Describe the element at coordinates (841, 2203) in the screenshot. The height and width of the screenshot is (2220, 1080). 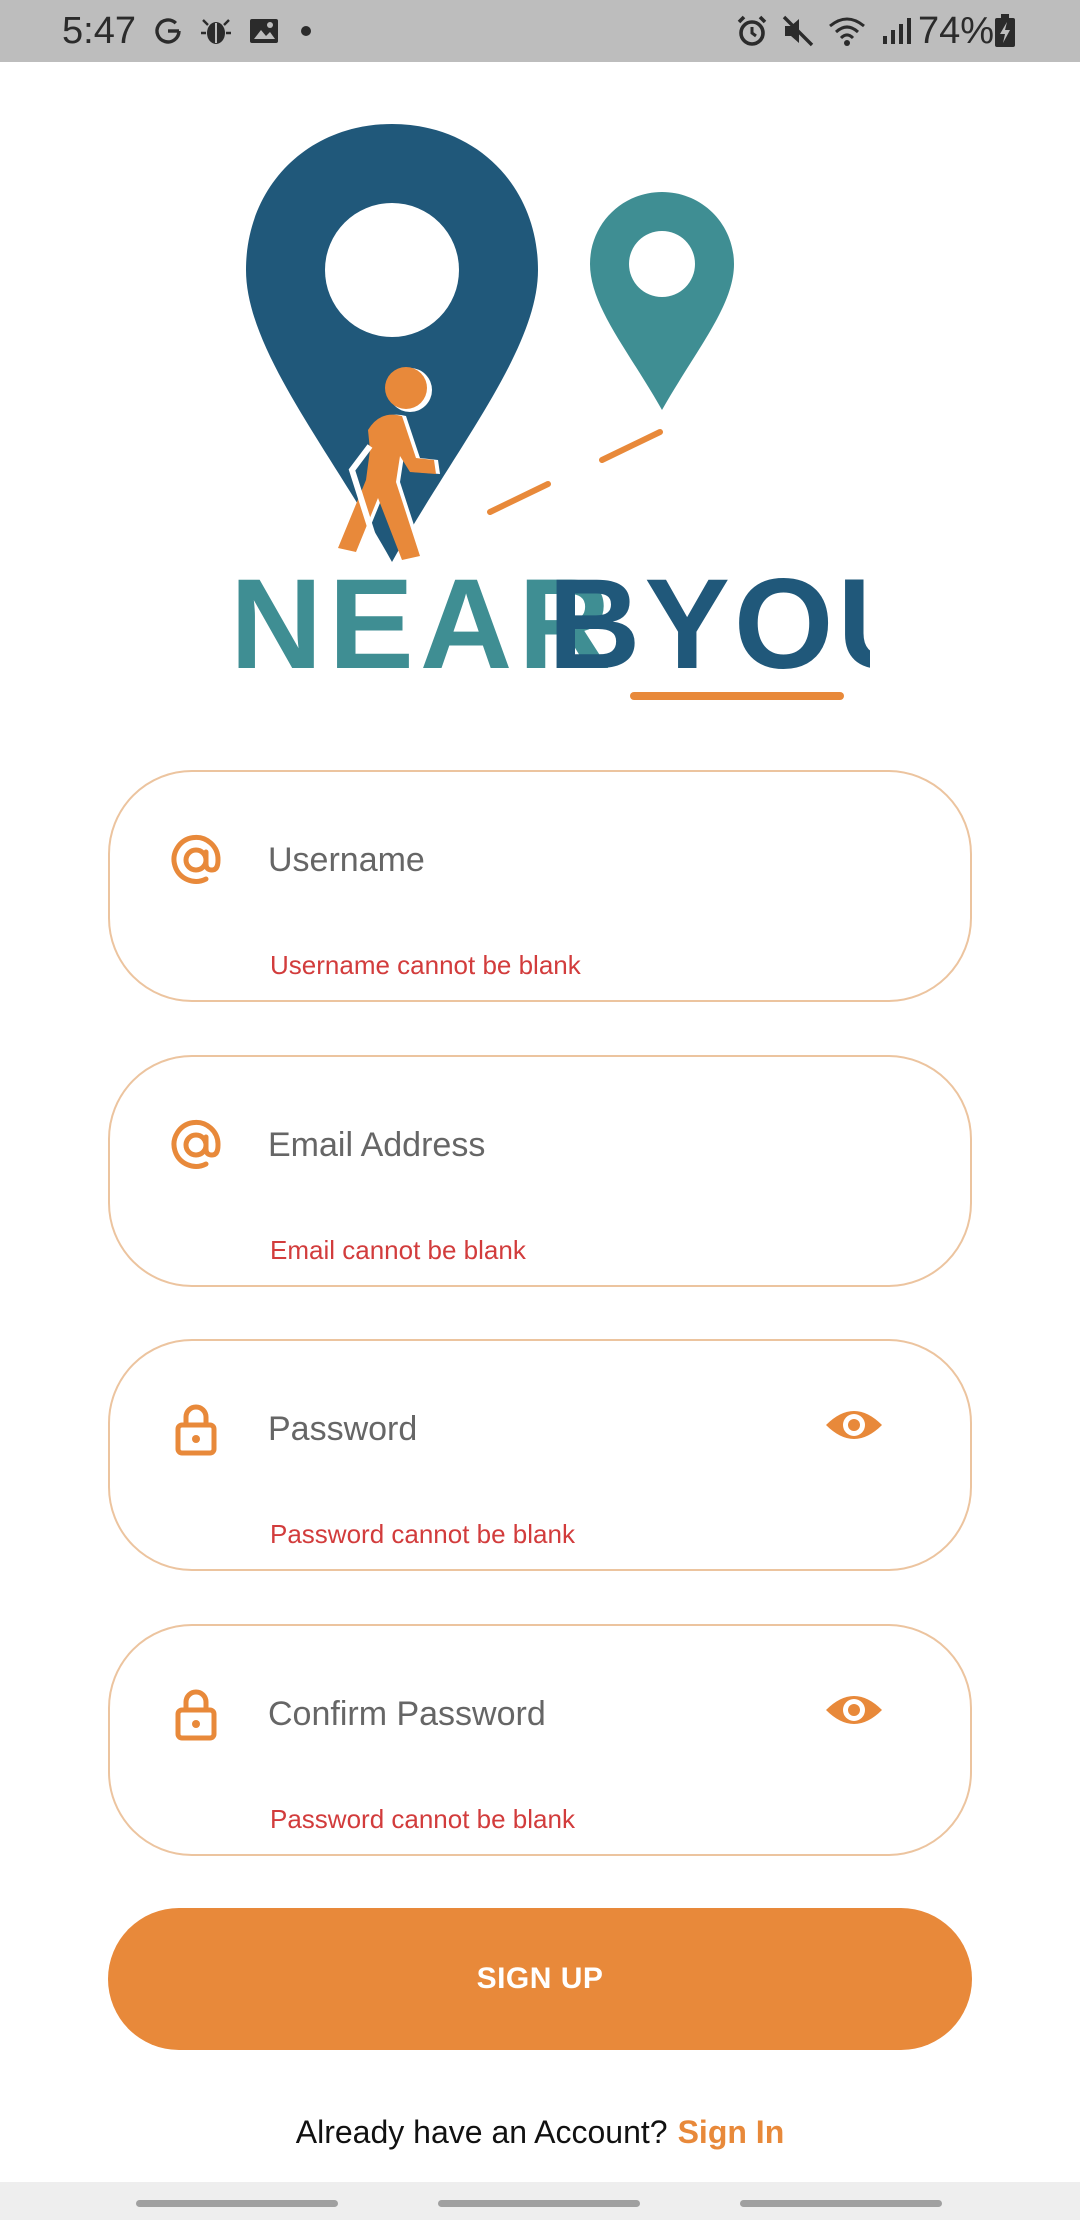
I see `nav-back-handle` at that location.